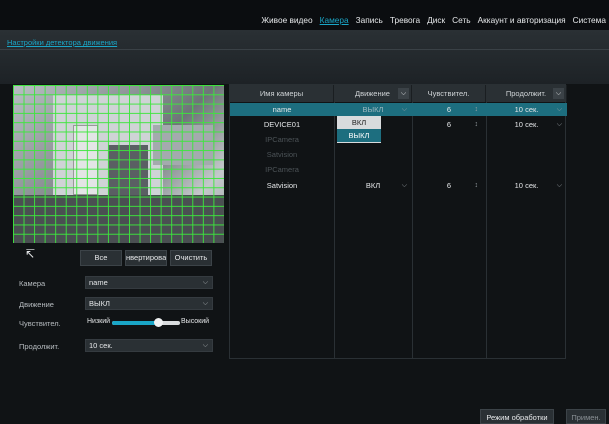  Describe the element at coordinates (398, 154) in the screenshot. I see `table-row: Satvision` at that location.